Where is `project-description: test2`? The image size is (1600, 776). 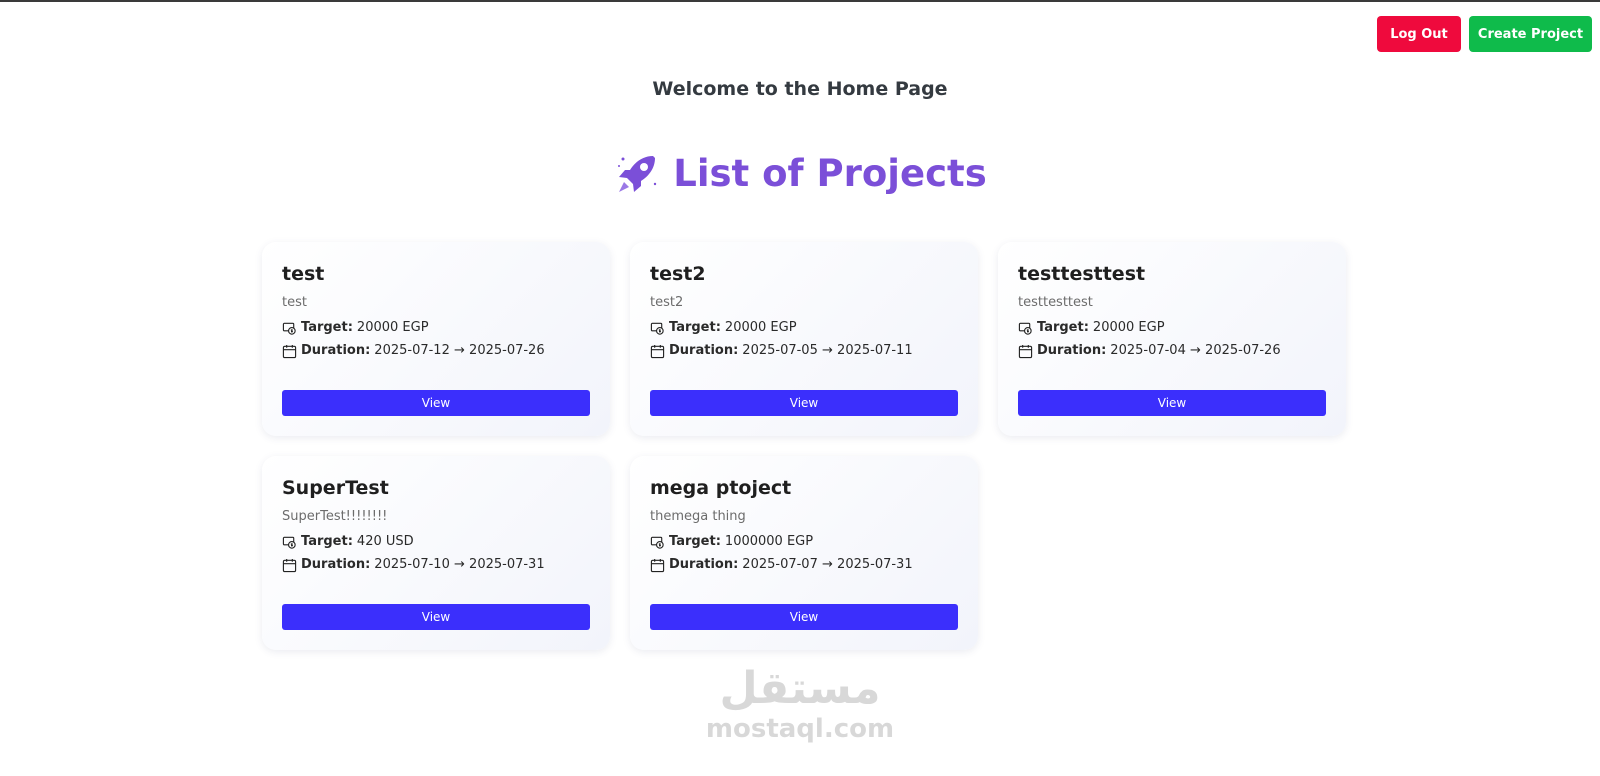
project-description: test2 is located at coordinates (667, 302).